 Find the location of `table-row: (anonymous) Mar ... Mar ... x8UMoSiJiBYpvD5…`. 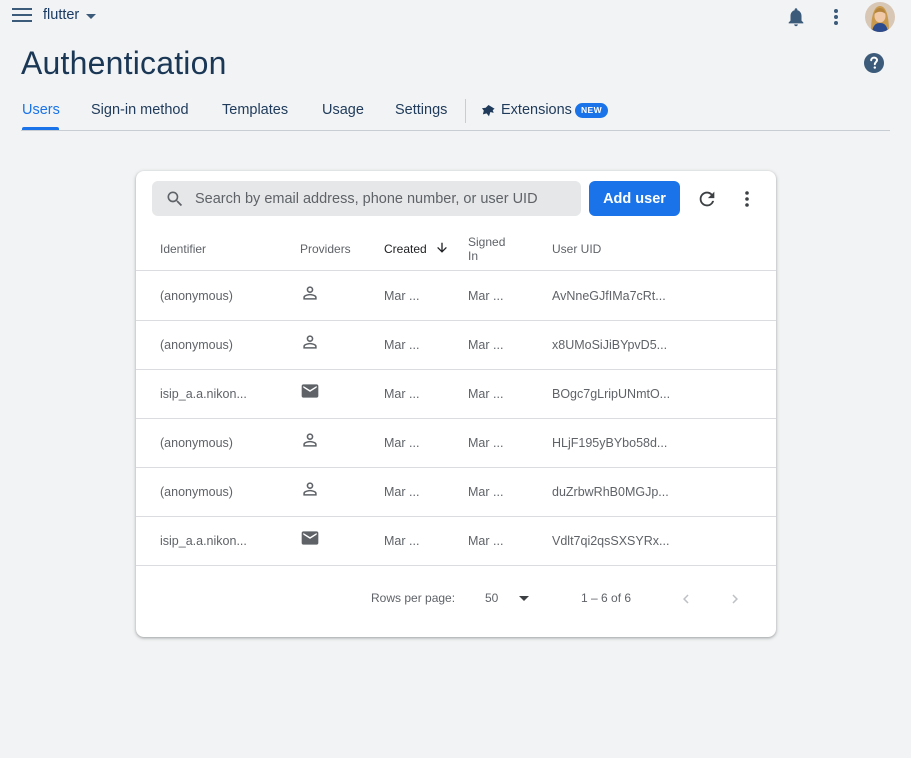

table-row: (anonymous) Mar ... Mar ... x8UMoSiJiBYpvD5… is located at coordinates (456, 345).